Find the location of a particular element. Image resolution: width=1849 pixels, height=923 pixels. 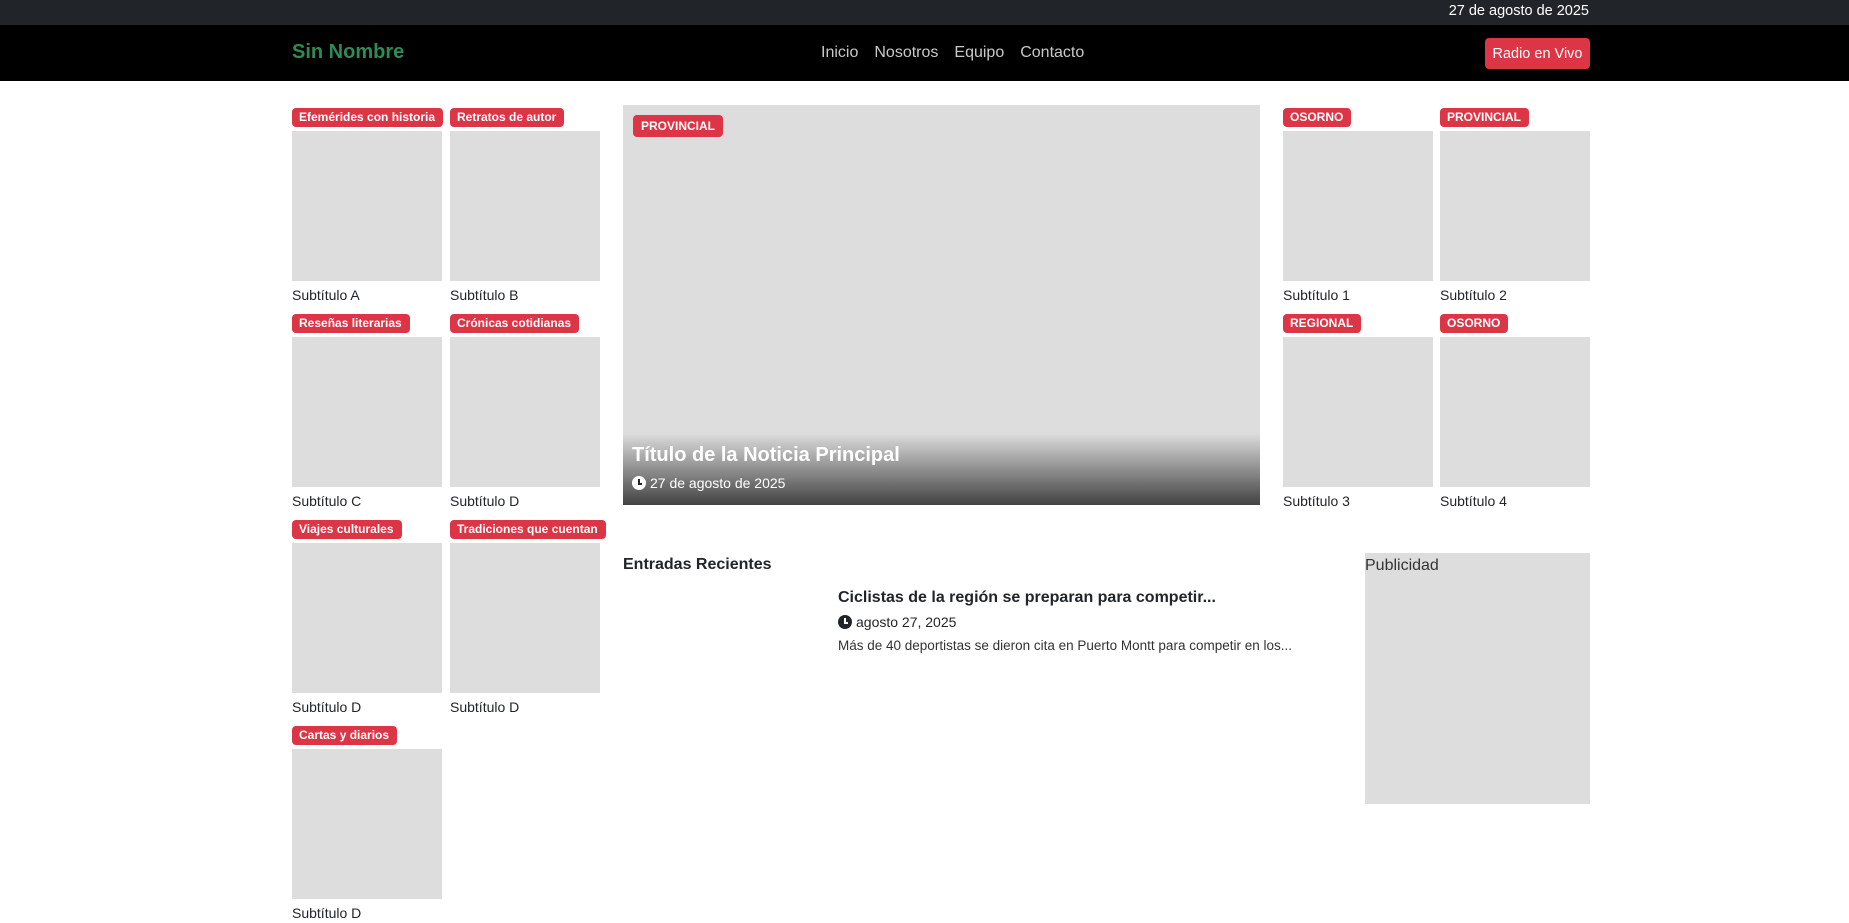

top-date-bar: 27 de agosto de 2025 is located at coordinates (924, 12).